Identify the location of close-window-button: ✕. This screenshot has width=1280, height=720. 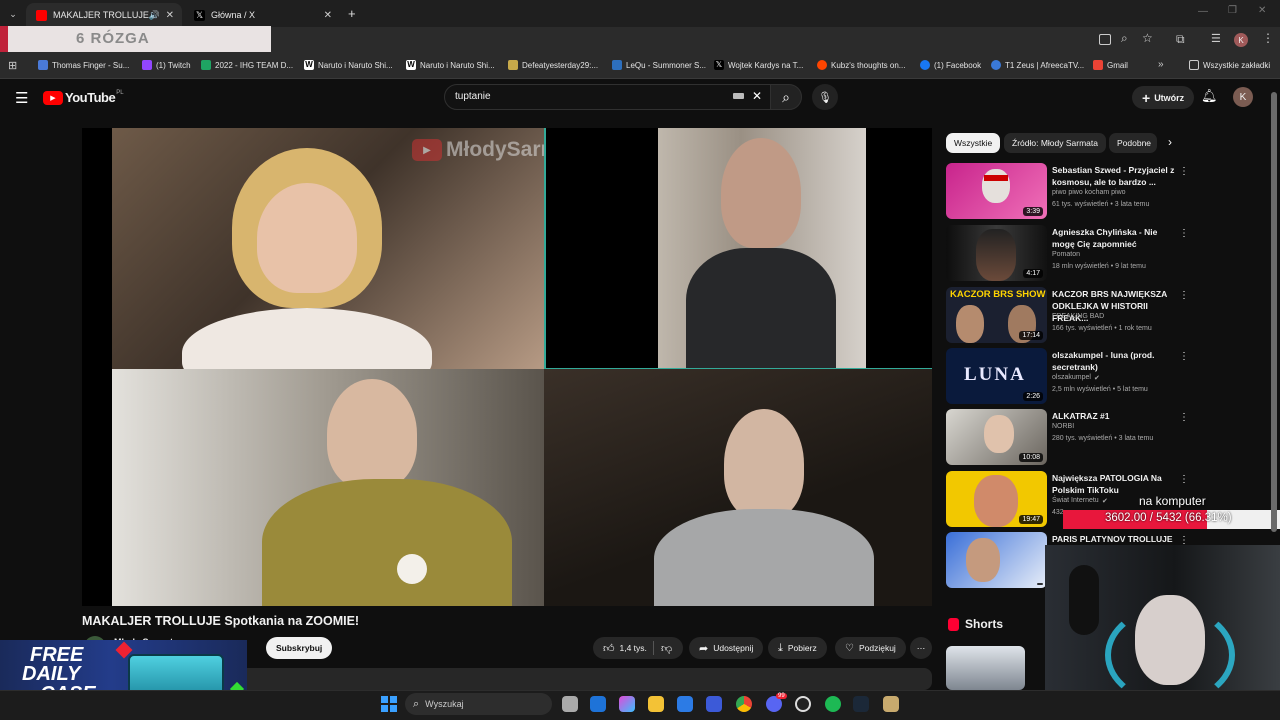
(1262, 10).